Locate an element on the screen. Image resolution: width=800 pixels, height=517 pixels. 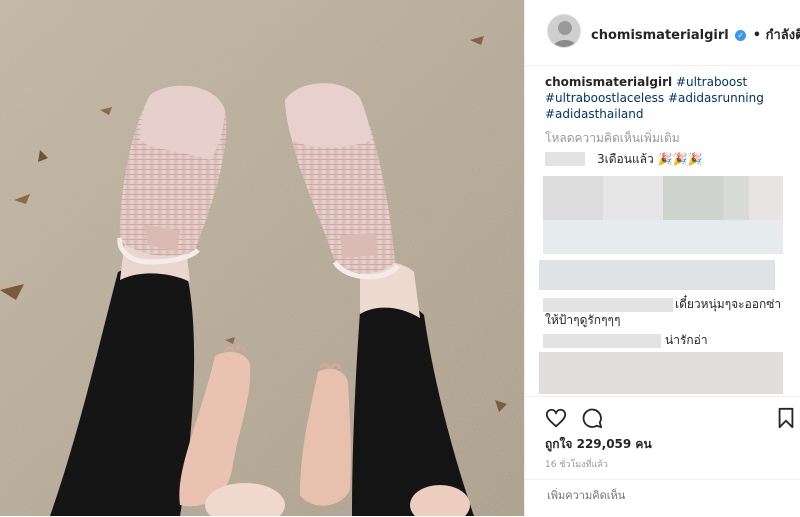
comment-text: น่ารักอ่า is located at coordinates (686, 340).